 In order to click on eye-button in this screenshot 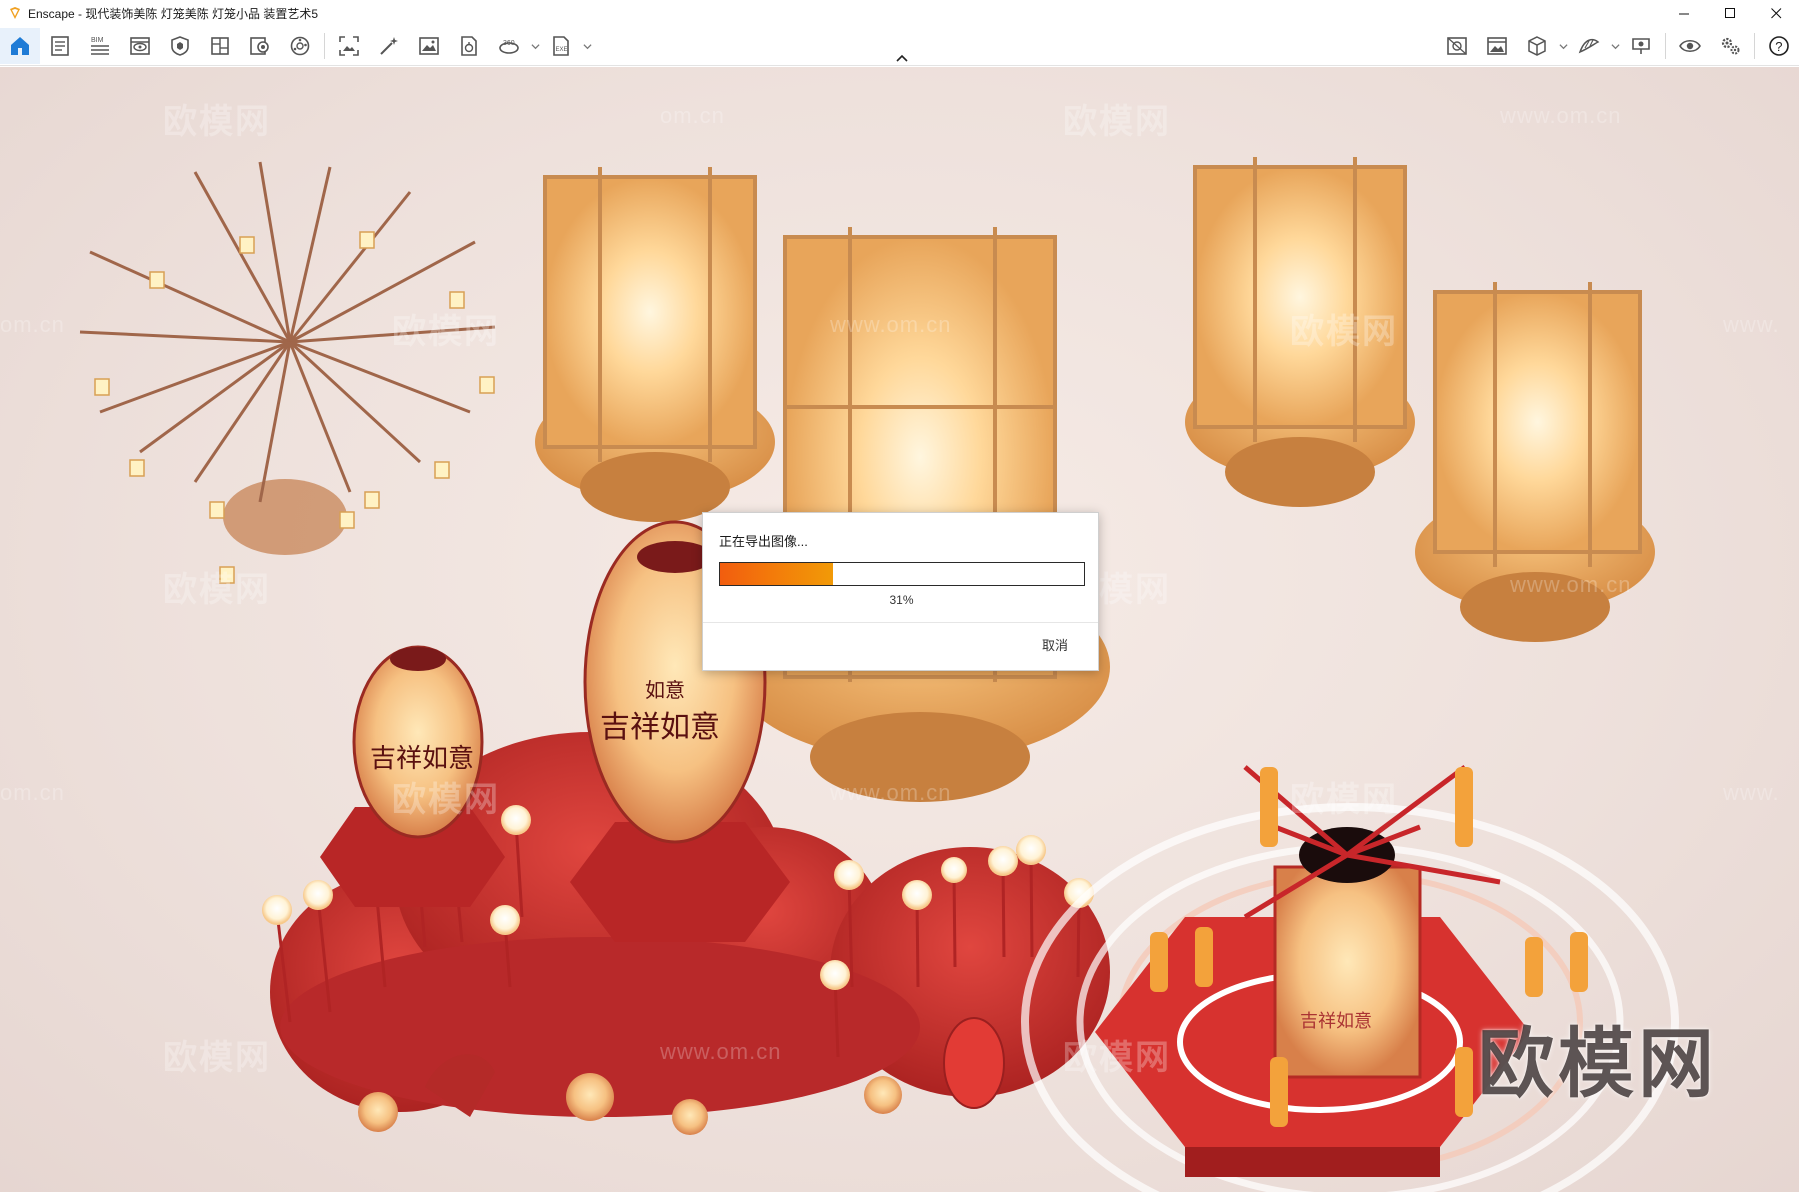, I will do `click(1690, 46)`.